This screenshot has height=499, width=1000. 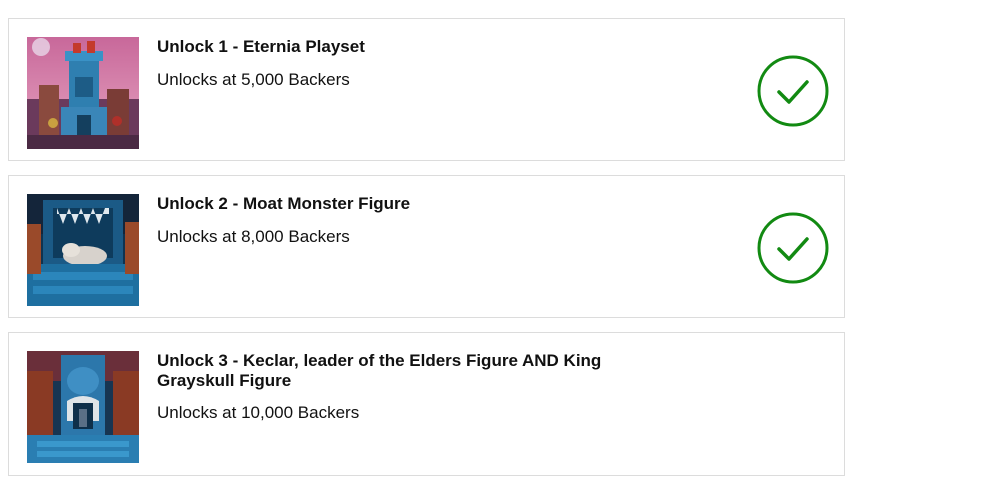 I want to click on moat-monster-image-art, so click(x=83, y=250).